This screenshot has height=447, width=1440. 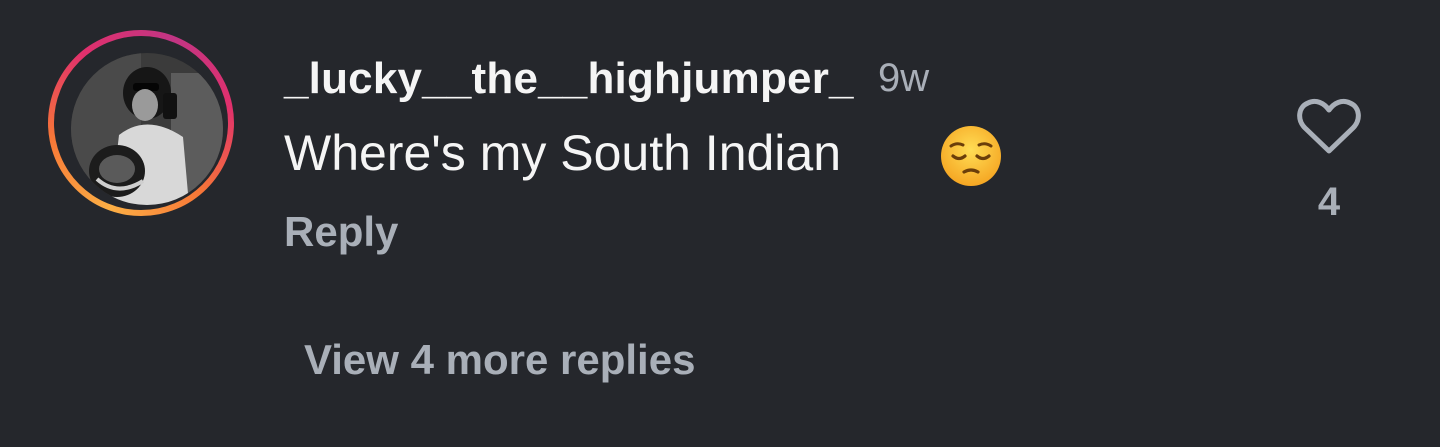 I want to click on comment-username: _lucky__the__highjumper_, so click(x=569, y=79).